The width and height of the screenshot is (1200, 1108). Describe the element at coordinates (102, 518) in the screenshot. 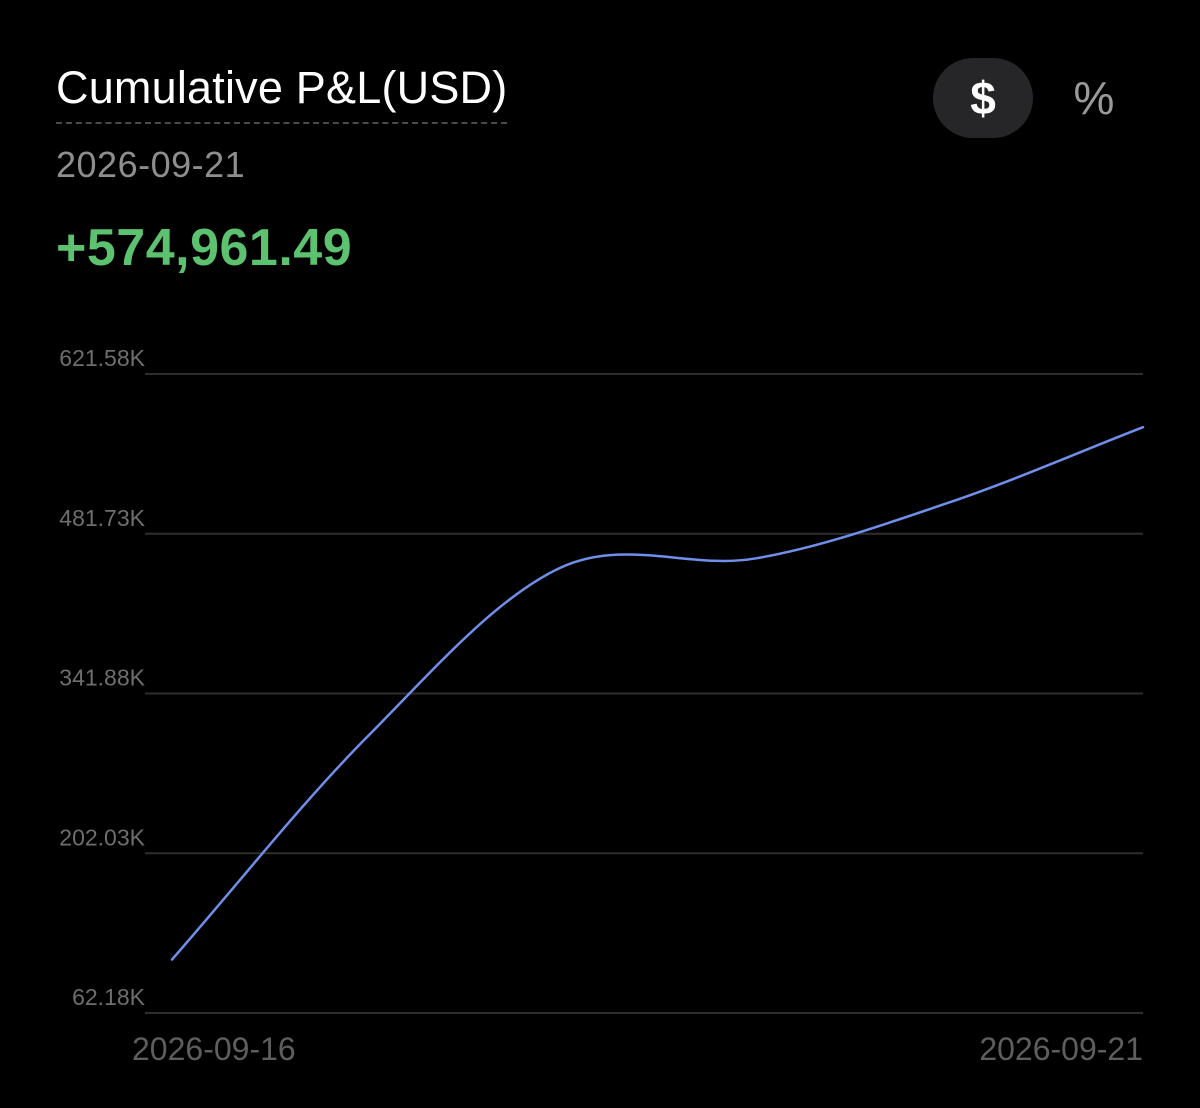

I see `y-tick-label: 481.73K` at that location.